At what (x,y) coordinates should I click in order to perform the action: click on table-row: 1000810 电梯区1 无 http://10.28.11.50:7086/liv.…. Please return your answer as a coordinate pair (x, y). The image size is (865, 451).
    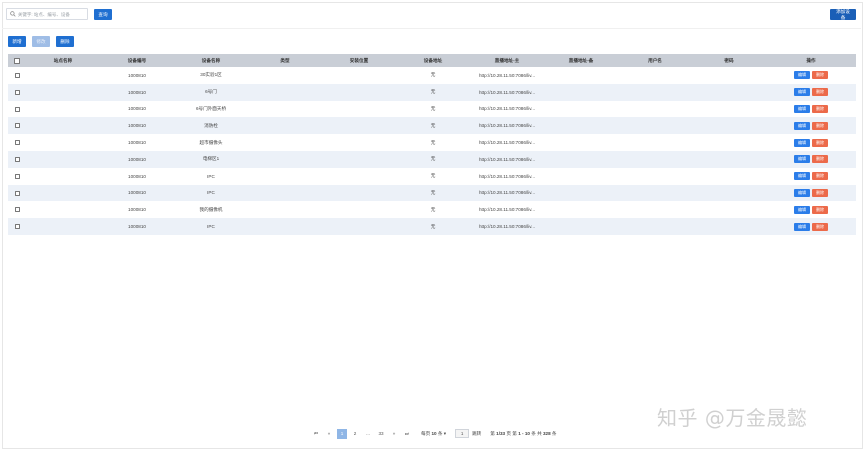
    Looking at the image, I should click on (432, 159).